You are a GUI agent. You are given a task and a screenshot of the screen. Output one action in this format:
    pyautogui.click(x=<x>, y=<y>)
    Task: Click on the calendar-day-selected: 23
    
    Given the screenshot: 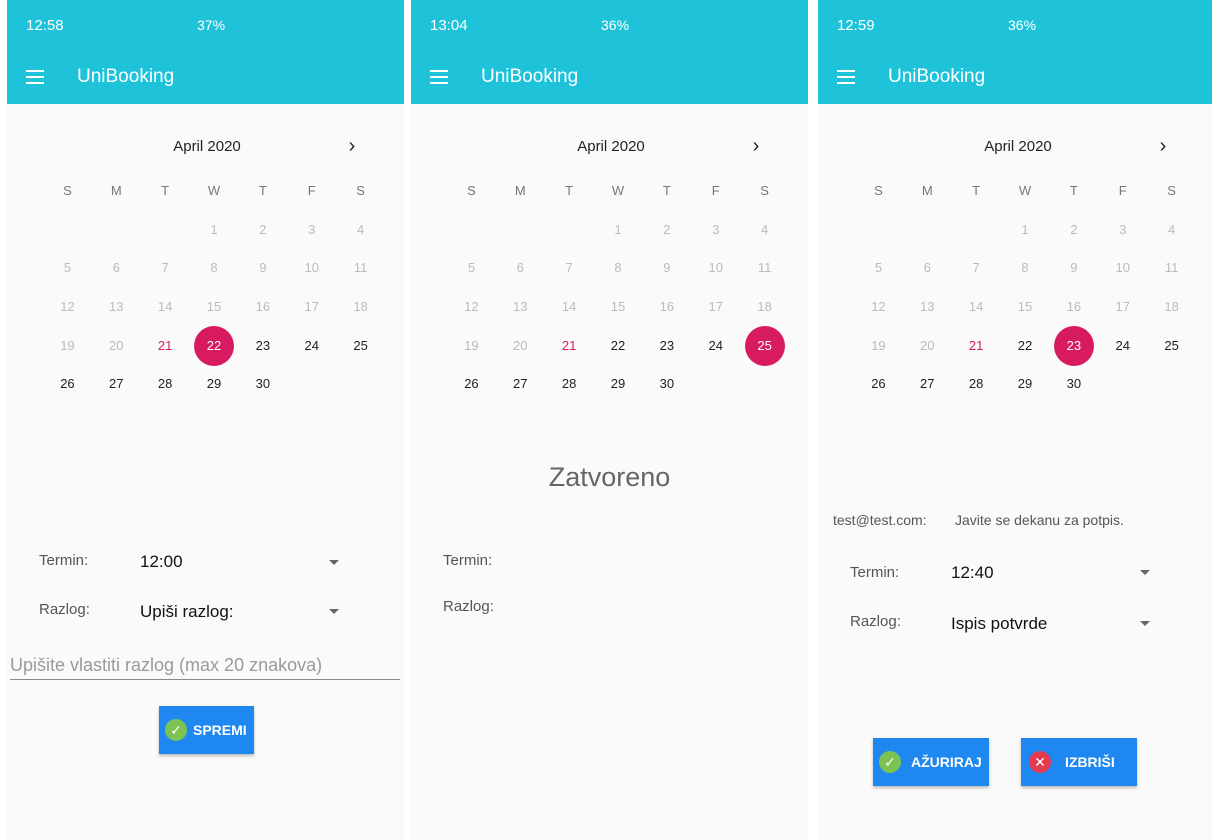 What is the action you would take?
    pyautogui.click(x=1073, y=345)
    